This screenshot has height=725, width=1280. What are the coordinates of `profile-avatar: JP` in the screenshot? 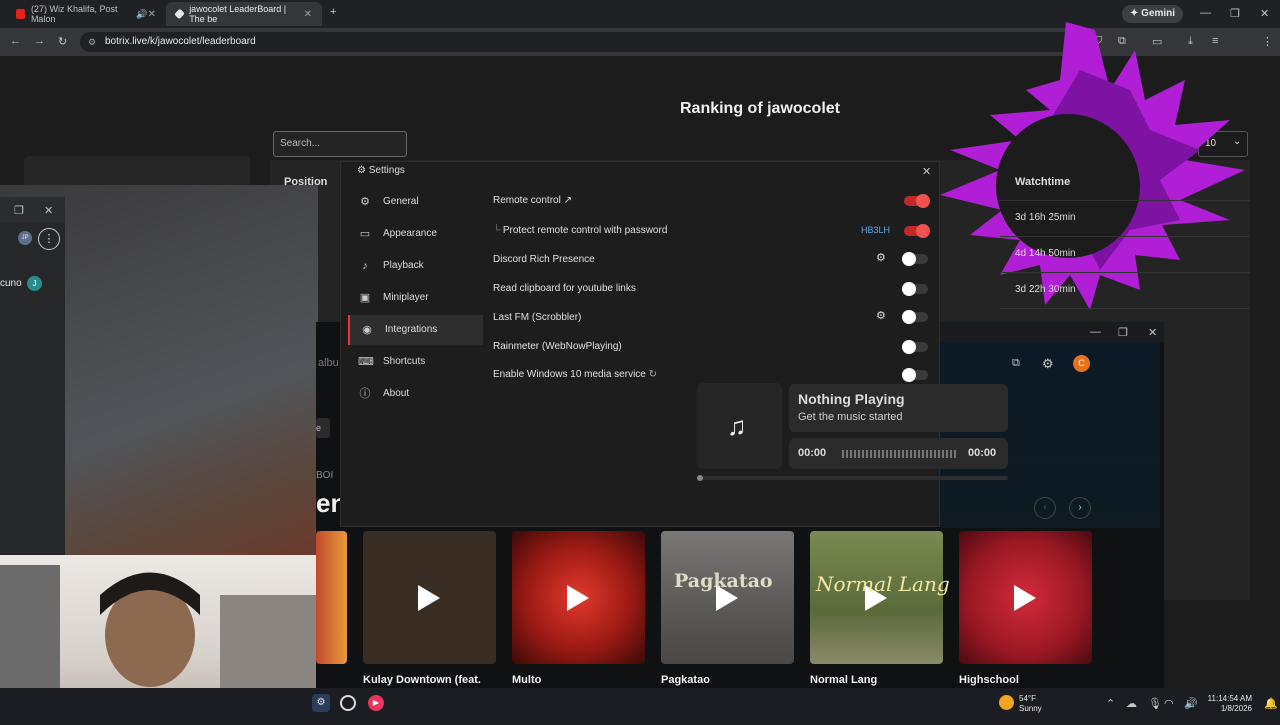 It's located at (25, 238).